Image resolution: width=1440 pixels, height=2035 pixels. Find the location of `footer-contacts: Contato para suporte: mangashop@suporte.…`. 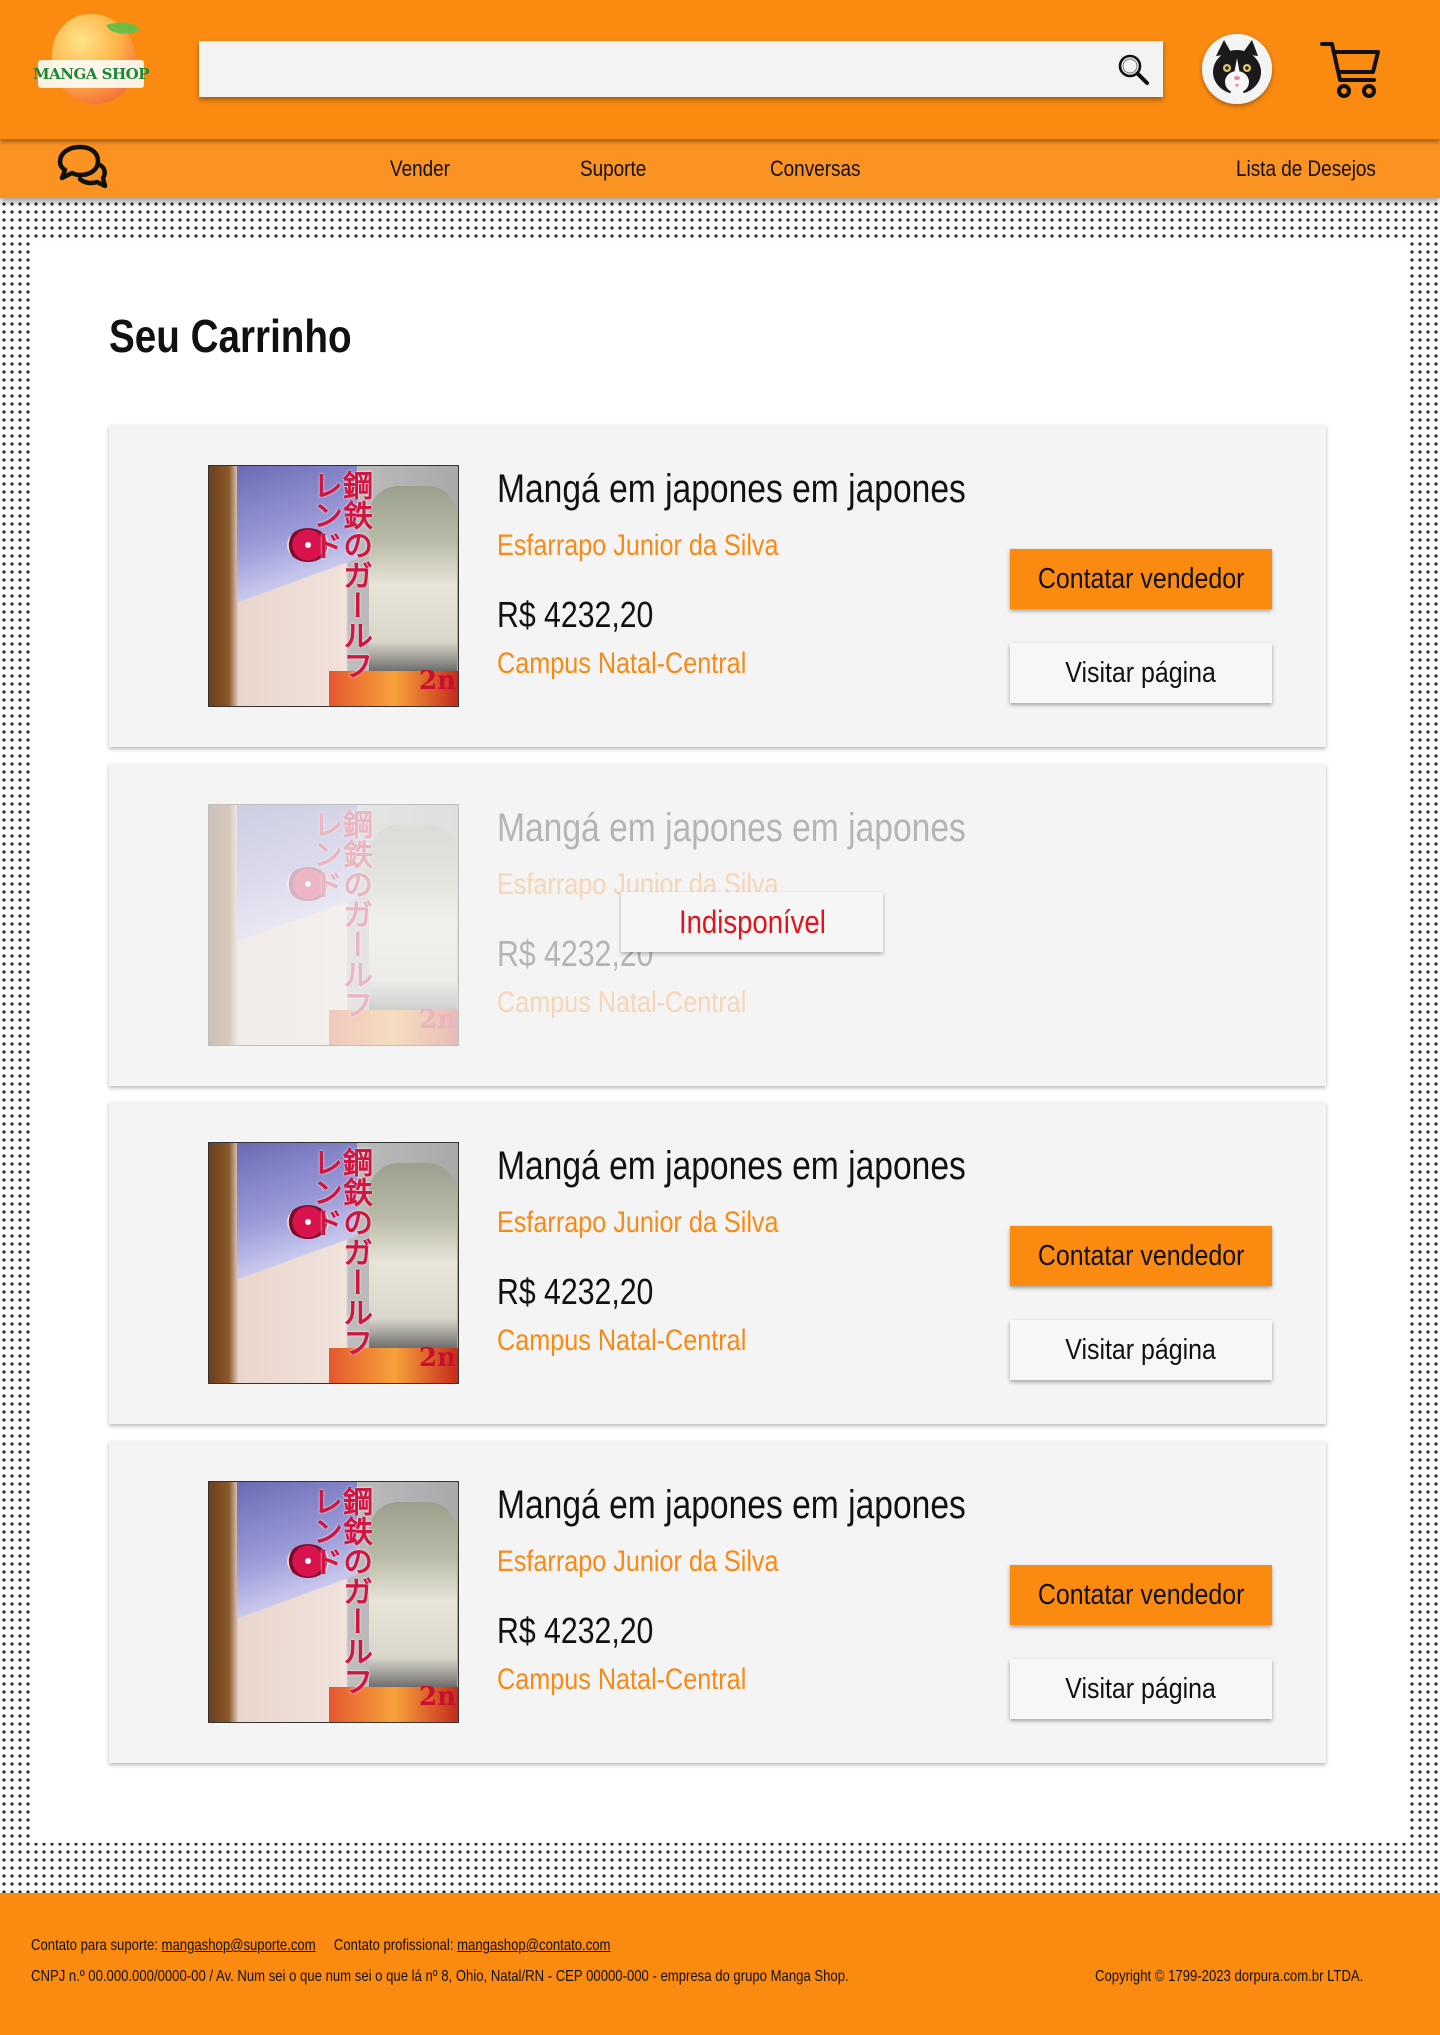

footer-contacts: Contato para suporte: mangashop@suporte.… is located at coordinates (320, 1946).